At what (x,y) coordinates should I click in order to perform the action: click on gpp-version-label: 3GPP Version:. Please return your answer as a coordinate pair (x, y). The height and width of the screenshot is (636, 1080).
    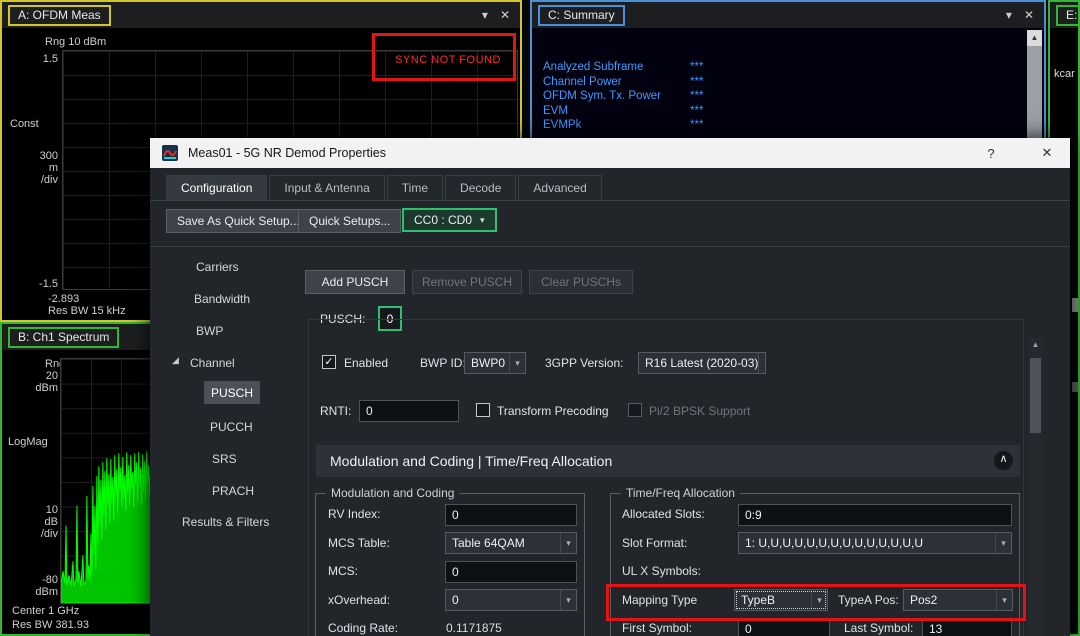
    Looking at the image, I should click on (584, 363).